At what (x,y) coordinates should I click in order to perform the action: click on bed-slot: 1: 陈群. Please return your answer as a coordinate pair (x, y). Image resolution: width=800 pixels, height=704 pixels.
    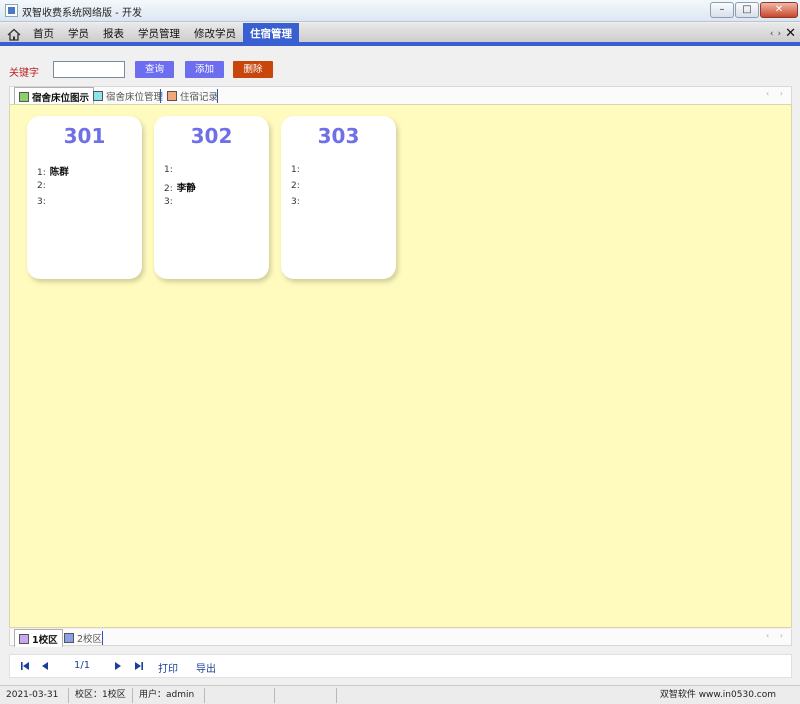
    Looking at the image, I should click on (53, 171).